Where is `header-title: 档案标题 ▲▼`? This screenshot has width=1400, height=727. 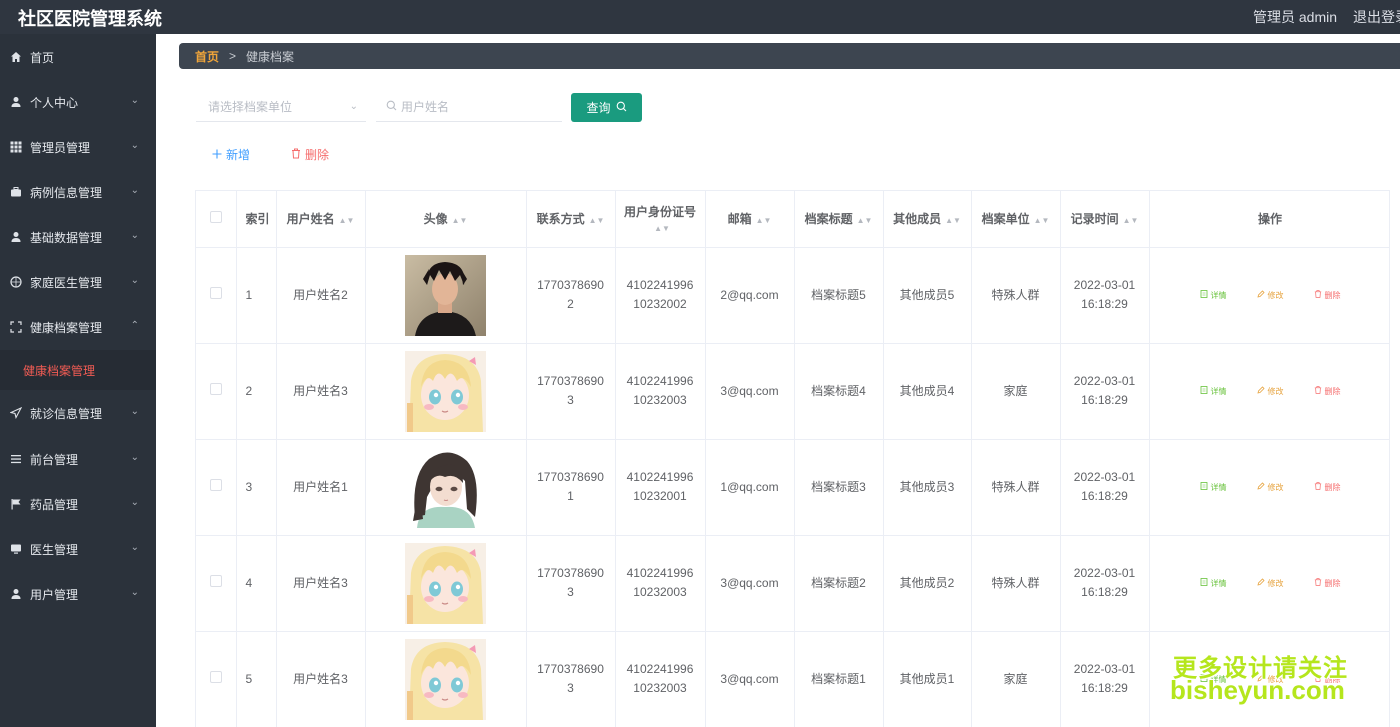
header-title: 档案标题 ▲▼ is located at coordinates (839, 219).